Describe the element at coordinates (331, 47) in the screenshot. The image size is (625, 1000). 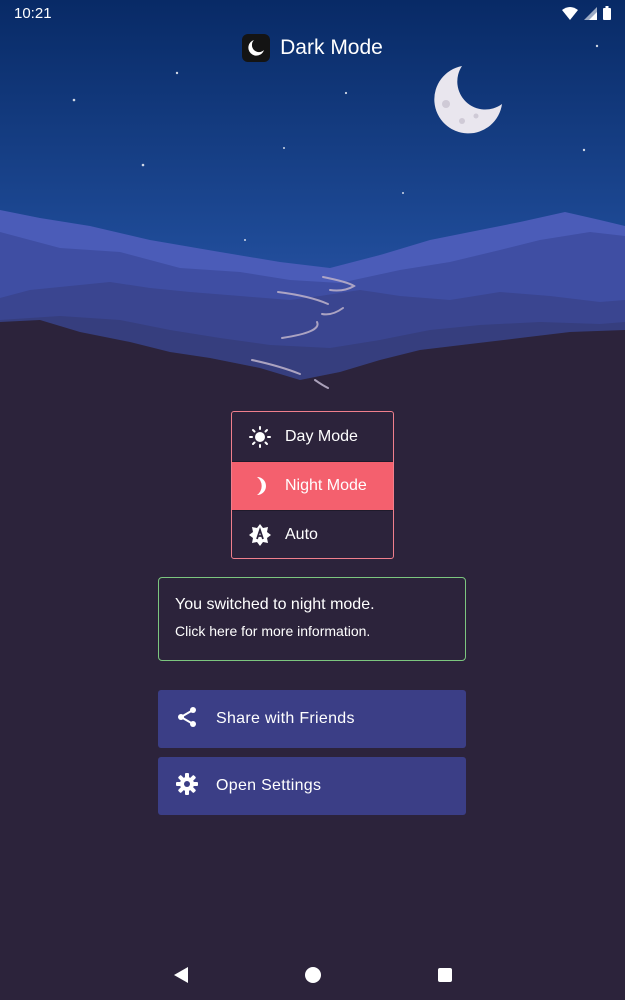
I see `app-title: Dark Mode` at that location.